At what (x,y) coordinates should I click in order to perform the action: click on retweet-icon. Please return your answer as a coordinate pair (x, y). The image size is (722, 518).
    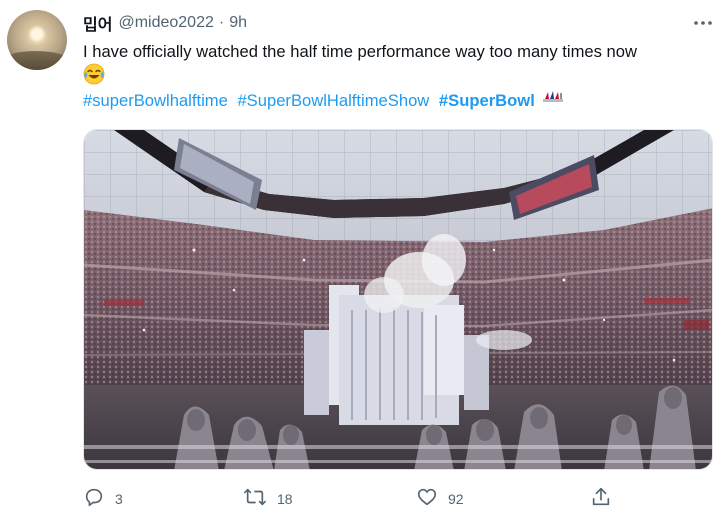
    Looking at the image, I should click on (255, 499).